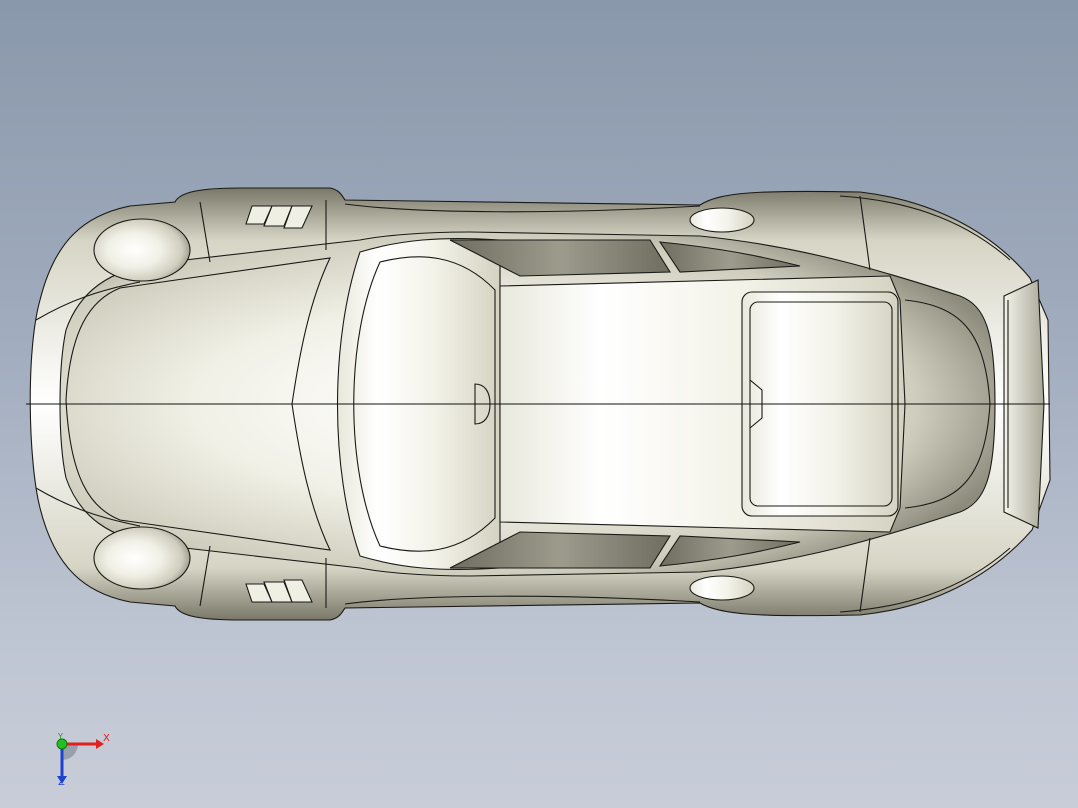  What do you see at coordinates (142, 250) in the screenshot?
I see `headlight-left` at bounding box center [142, 250].